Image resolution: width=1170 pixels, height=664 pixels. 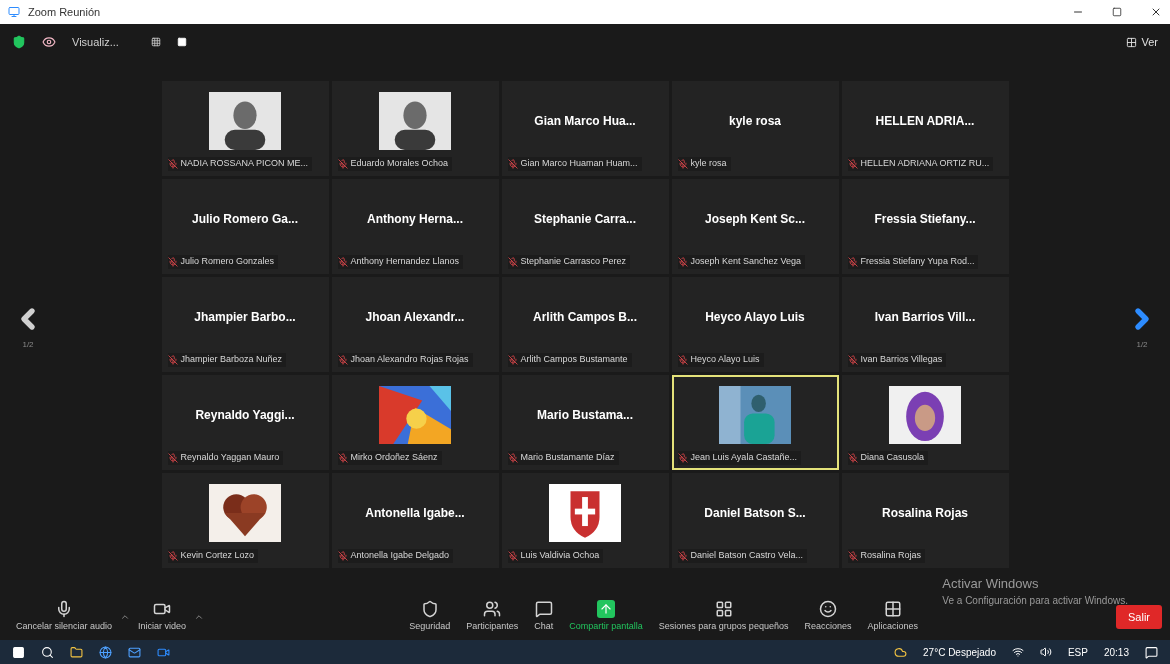 I want to click on participant-tile: Antonella Igabe... Antonella Igabe Delgado, so click(x=415, y=520).